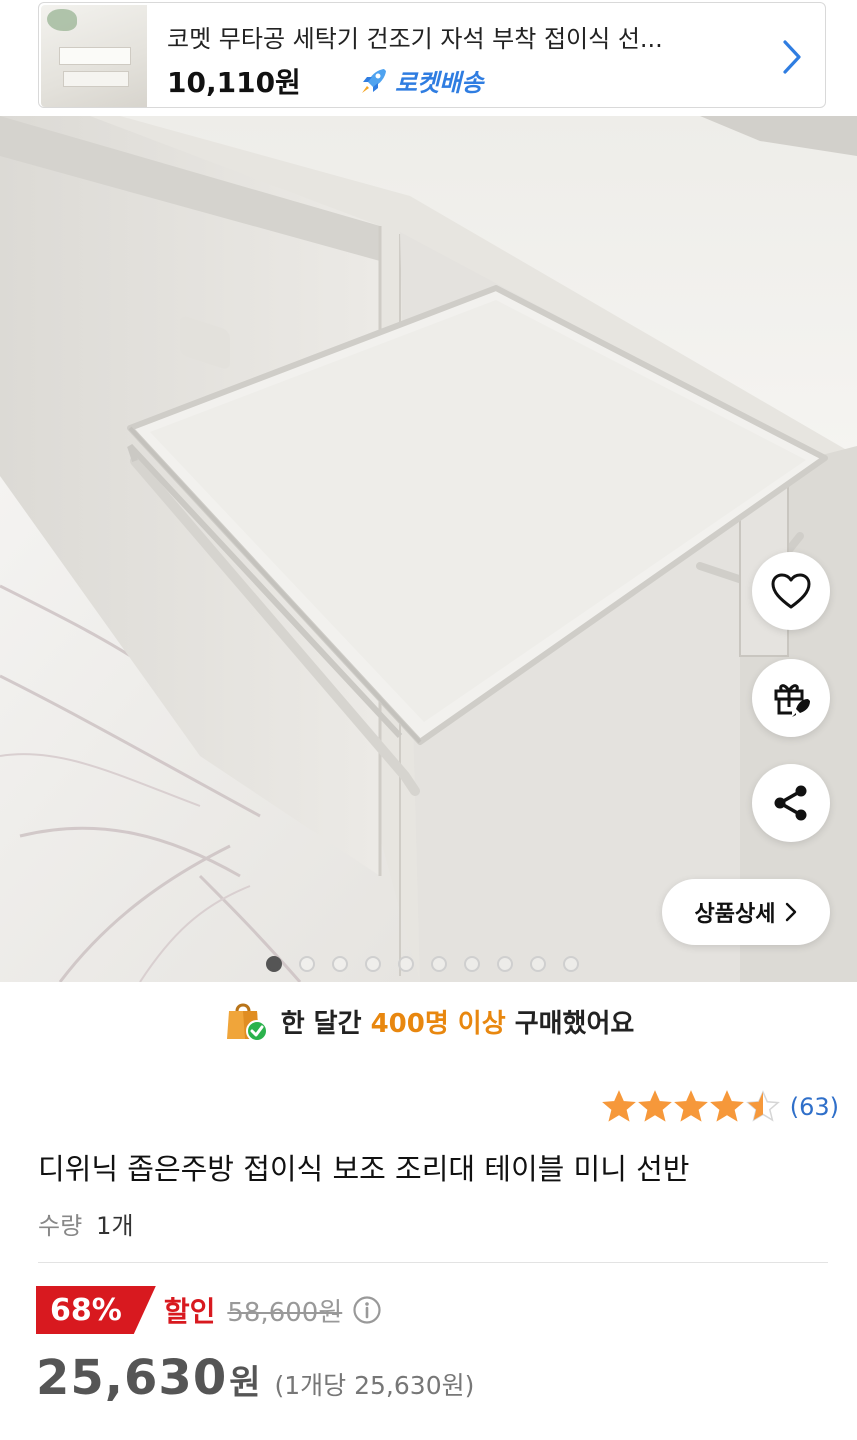  I want to click on product-rating: (63), so click(720, 1107).